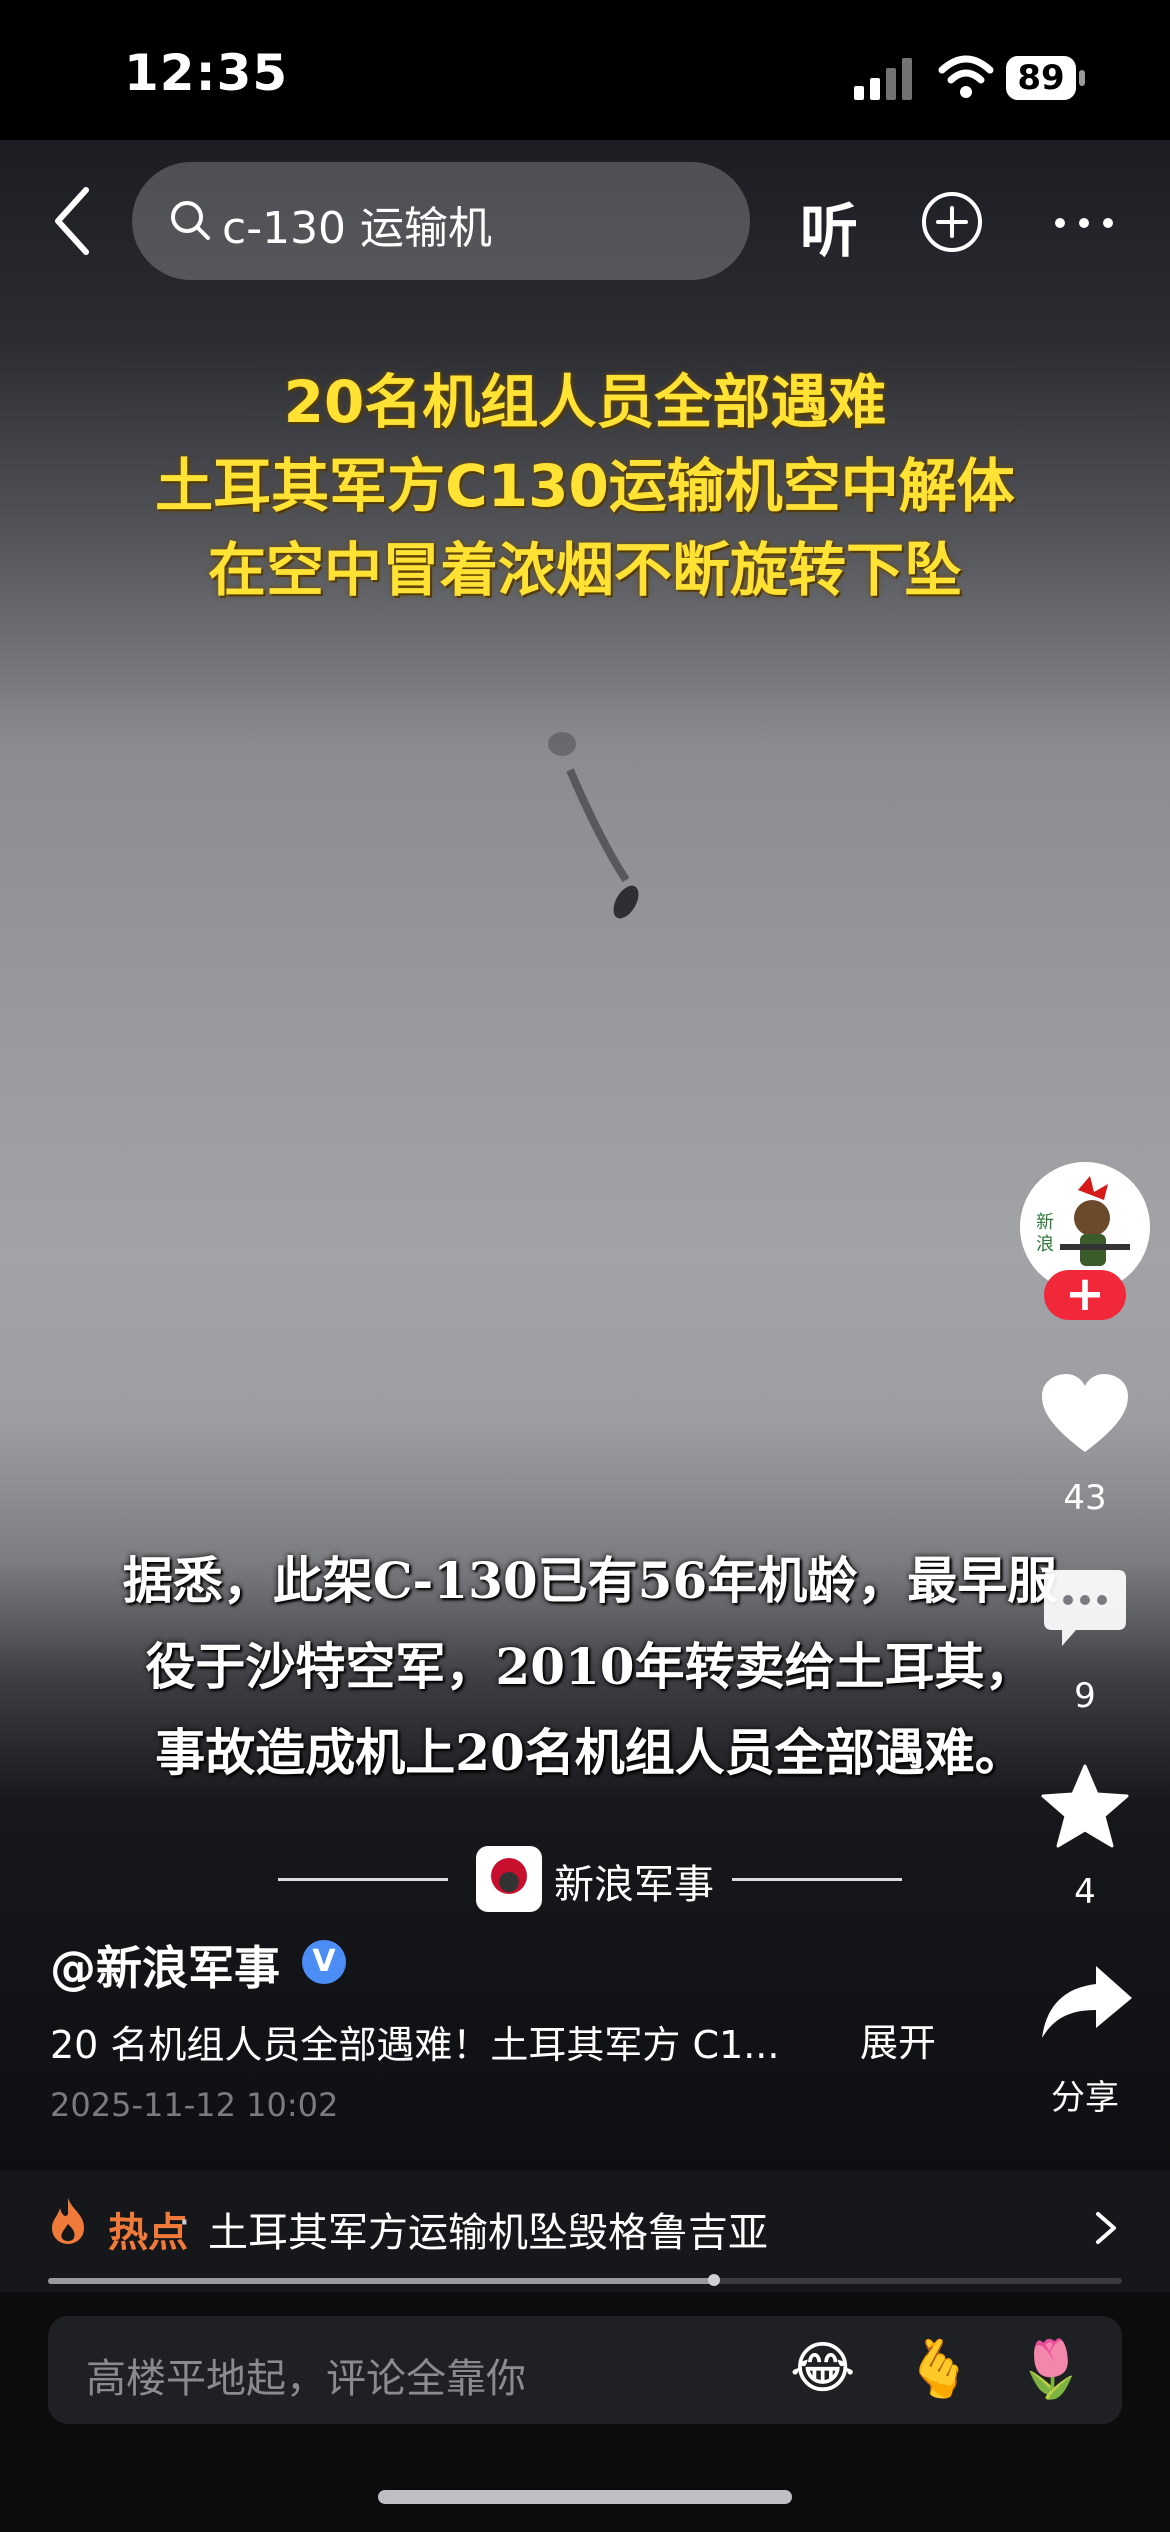 The image size is (1170, 2532). What do you see at coordinates (585, 2497) in the screenshot?
I see `home-indicator` at bounding box center [585, 2497].